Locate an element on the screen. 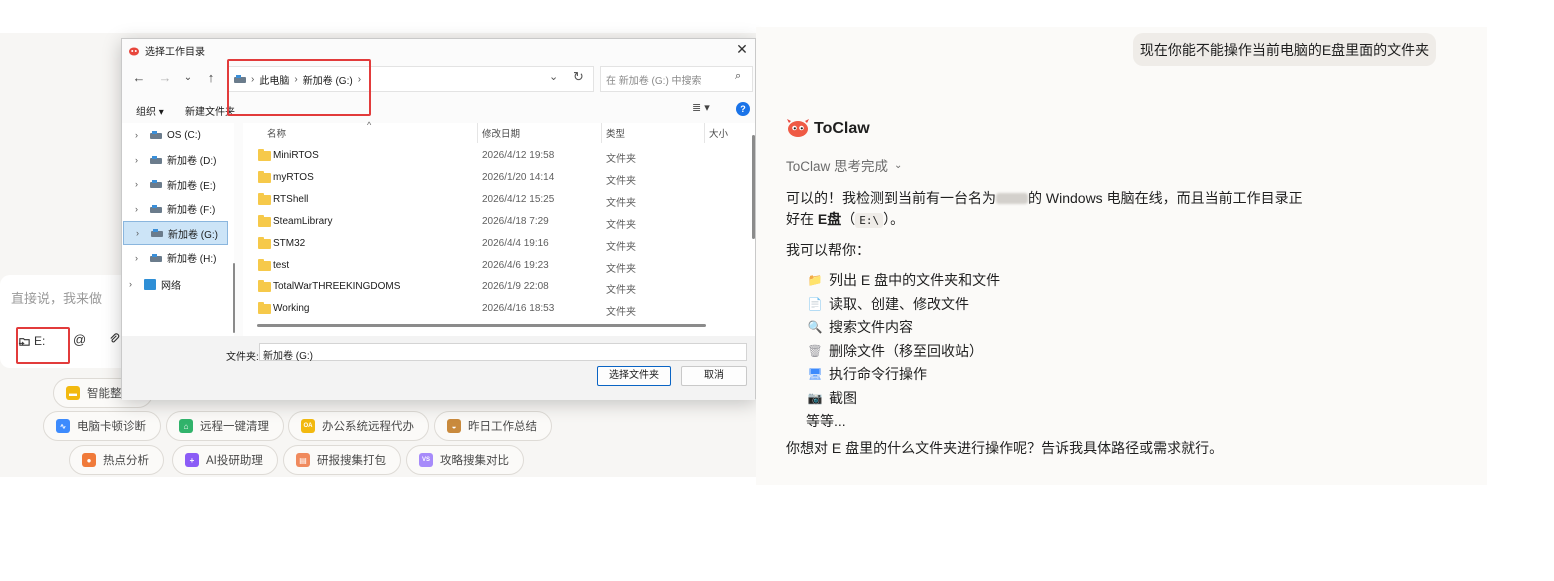 This screenshot has width=1554, height=581. history-chevron-icon: ⌄ is located at coordinates (188, 77).